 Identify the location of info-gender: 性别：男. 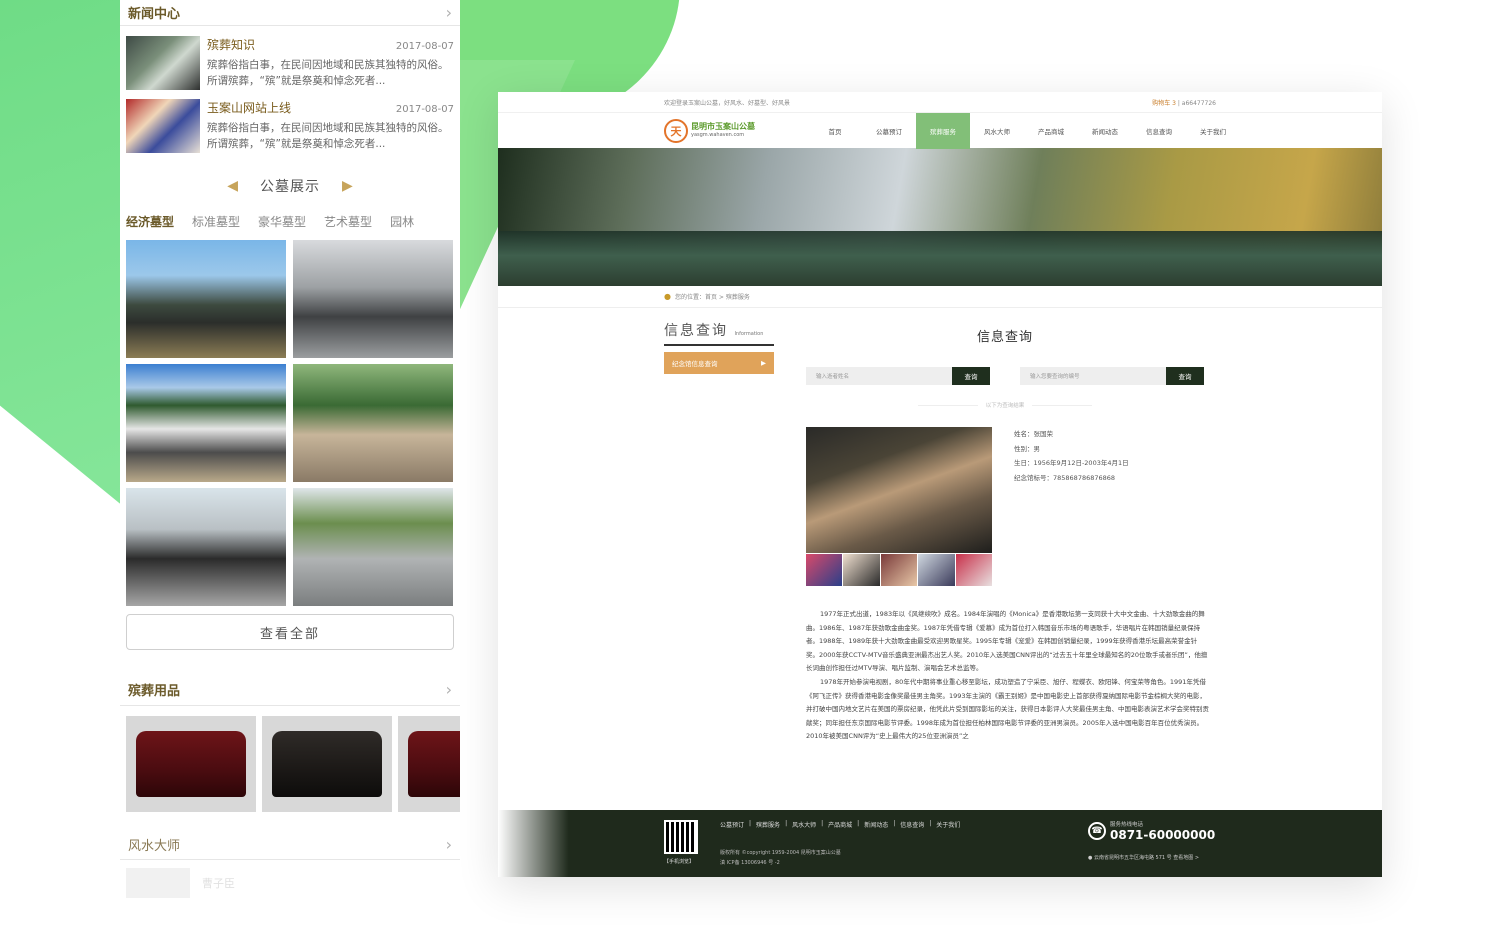
(1027, 448).